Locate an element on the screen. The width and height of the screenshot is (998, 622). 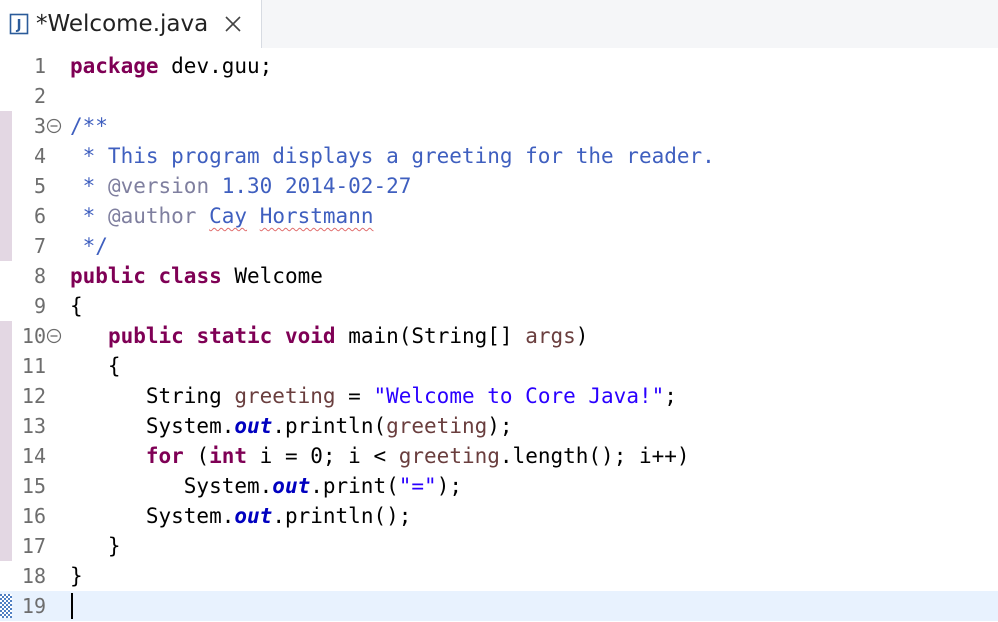
code-text: { is located at coordinates (76, 306).